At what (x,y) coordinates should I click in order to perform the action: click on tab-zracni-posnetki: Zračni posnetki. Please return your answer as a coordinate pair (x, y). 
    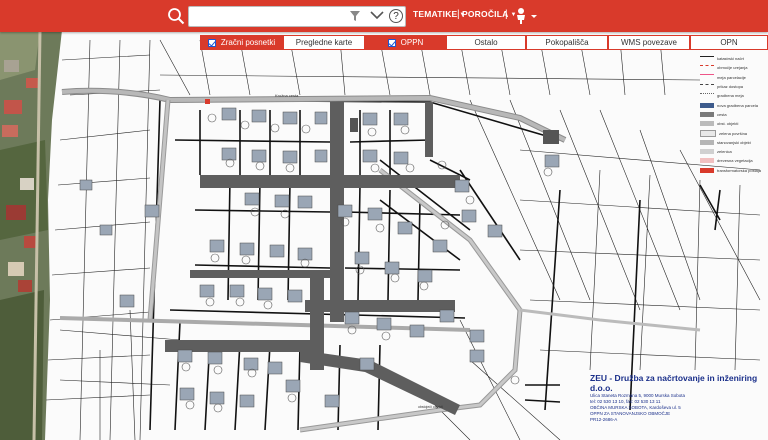
    Looking at the image, I should click on (241, 42).